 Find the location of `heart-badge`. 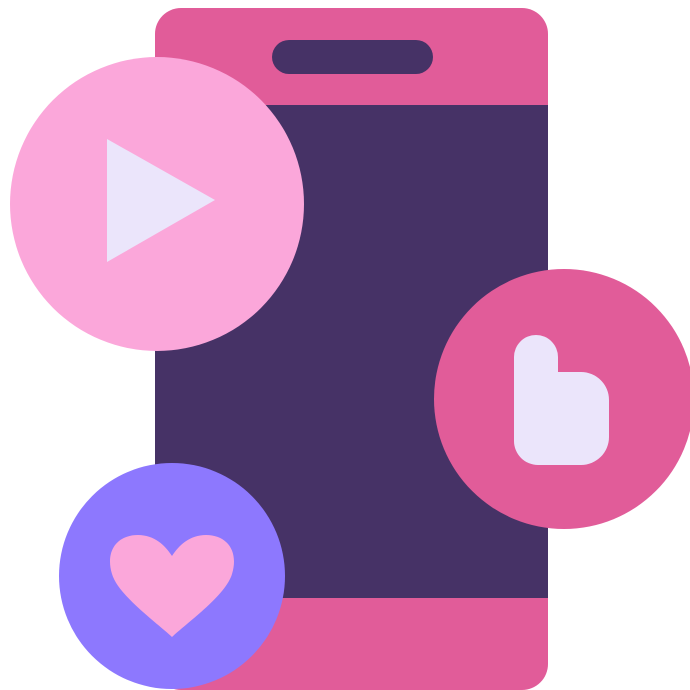

heart-badge is located at coordinates (172, 576).